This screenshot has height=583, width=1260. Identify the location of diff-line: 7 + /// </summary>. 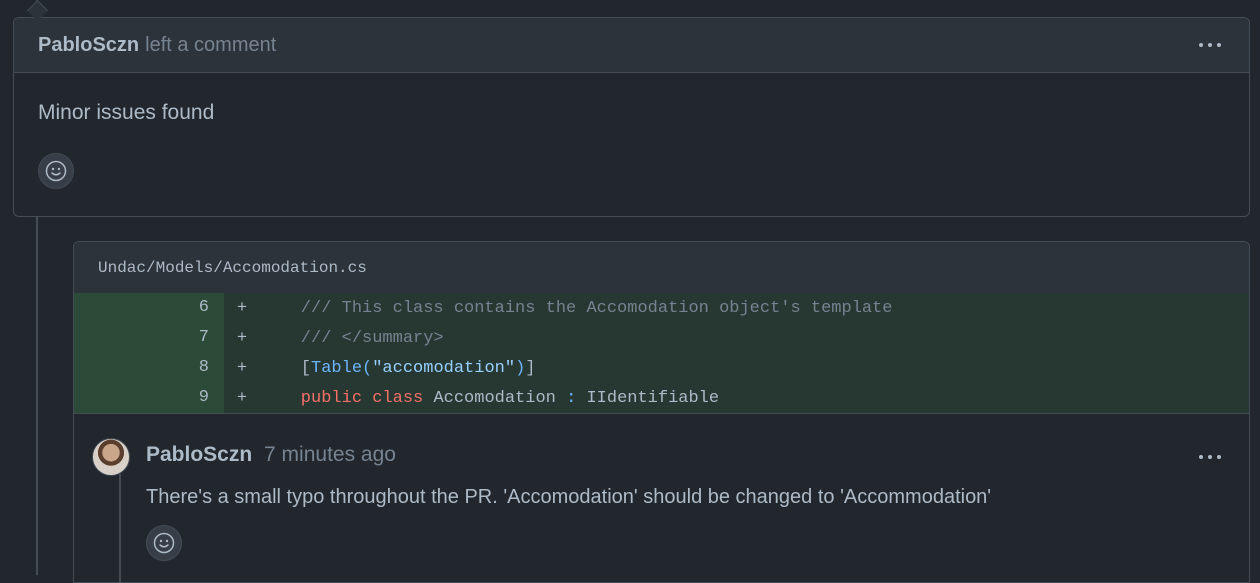
(661, 338).